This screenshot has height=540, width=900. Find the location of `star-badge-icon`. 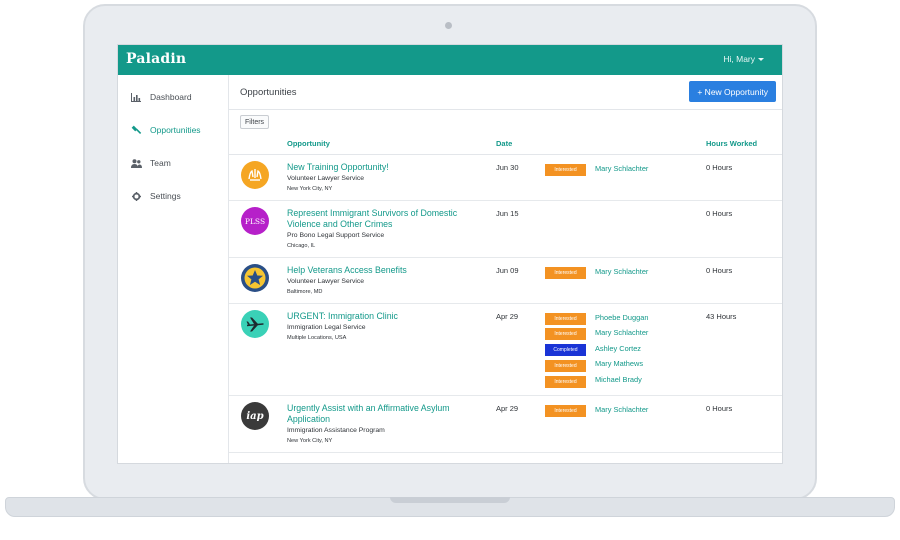

star-badge-icon is located at coordinates (255, 278).